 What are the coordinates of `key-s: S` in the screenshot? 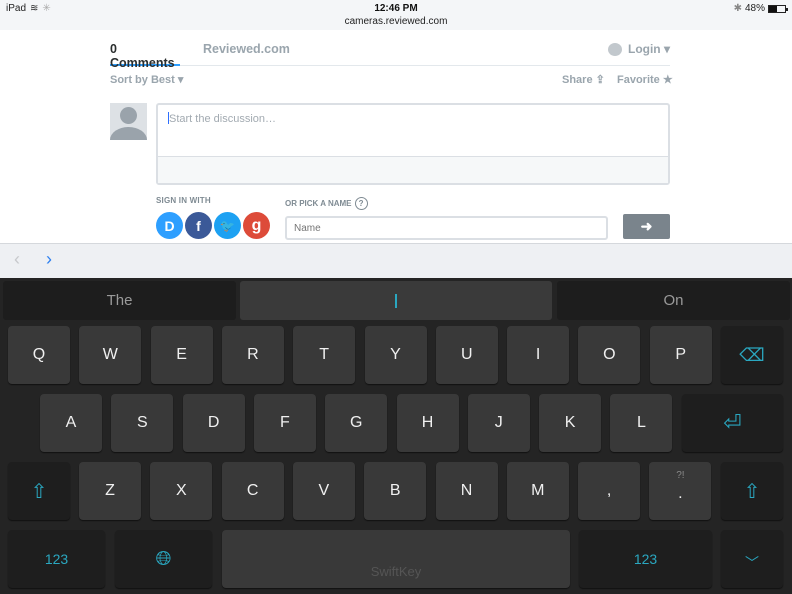 It's located at (142, 423).